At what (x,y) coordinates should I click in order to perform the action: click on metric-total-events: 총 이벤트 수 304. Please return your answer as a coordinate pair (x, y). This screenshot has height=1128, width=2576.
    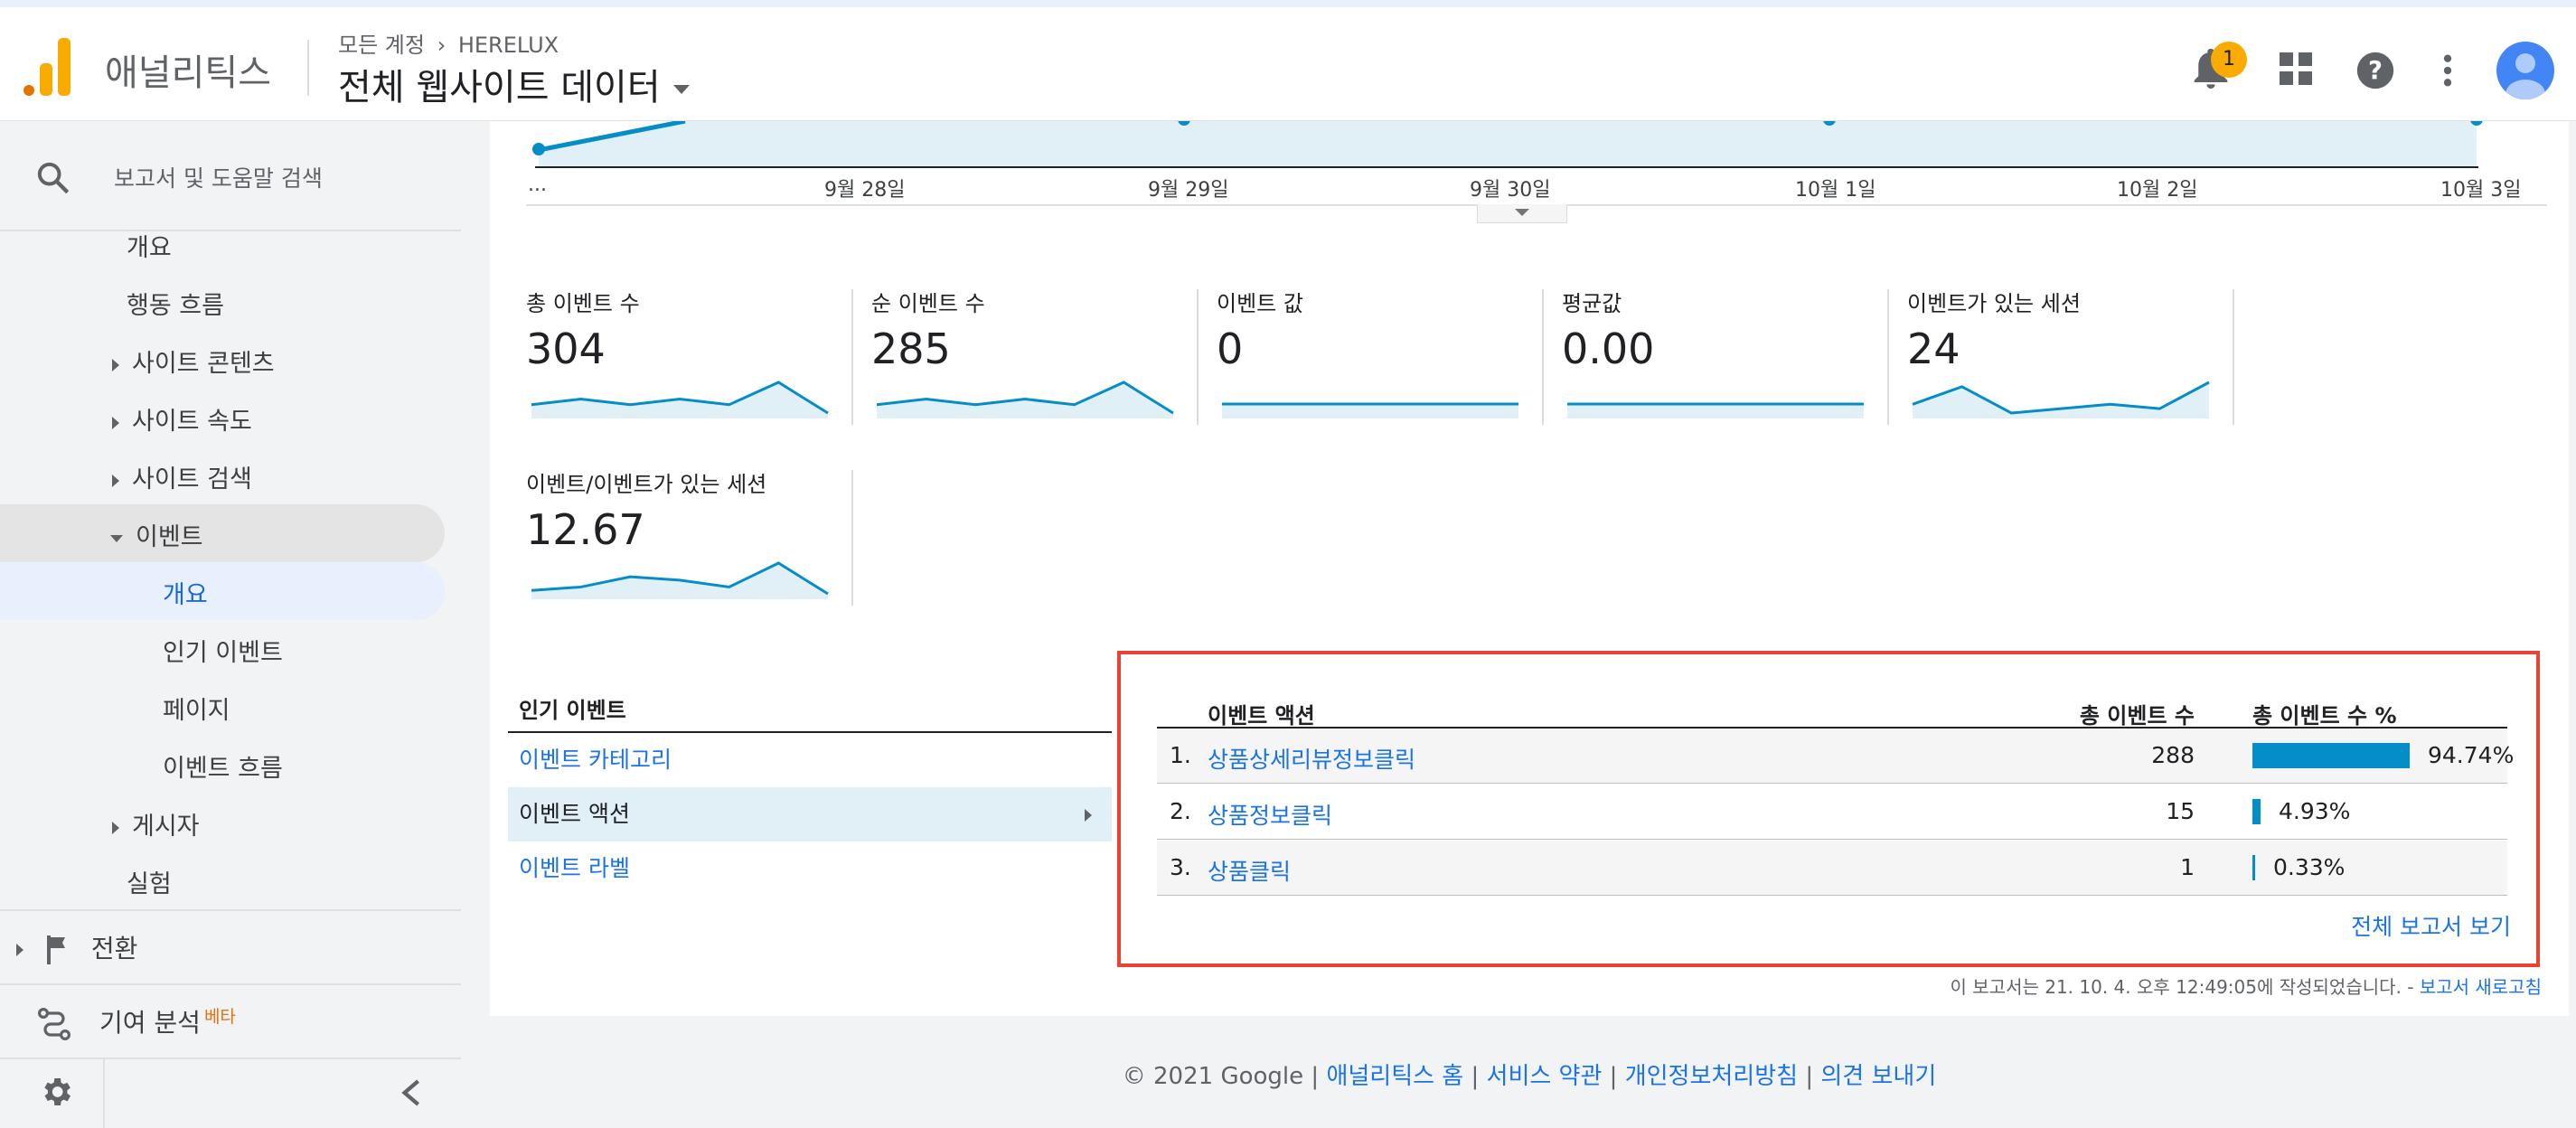
    Looking at the image, I should click on (679, 354).